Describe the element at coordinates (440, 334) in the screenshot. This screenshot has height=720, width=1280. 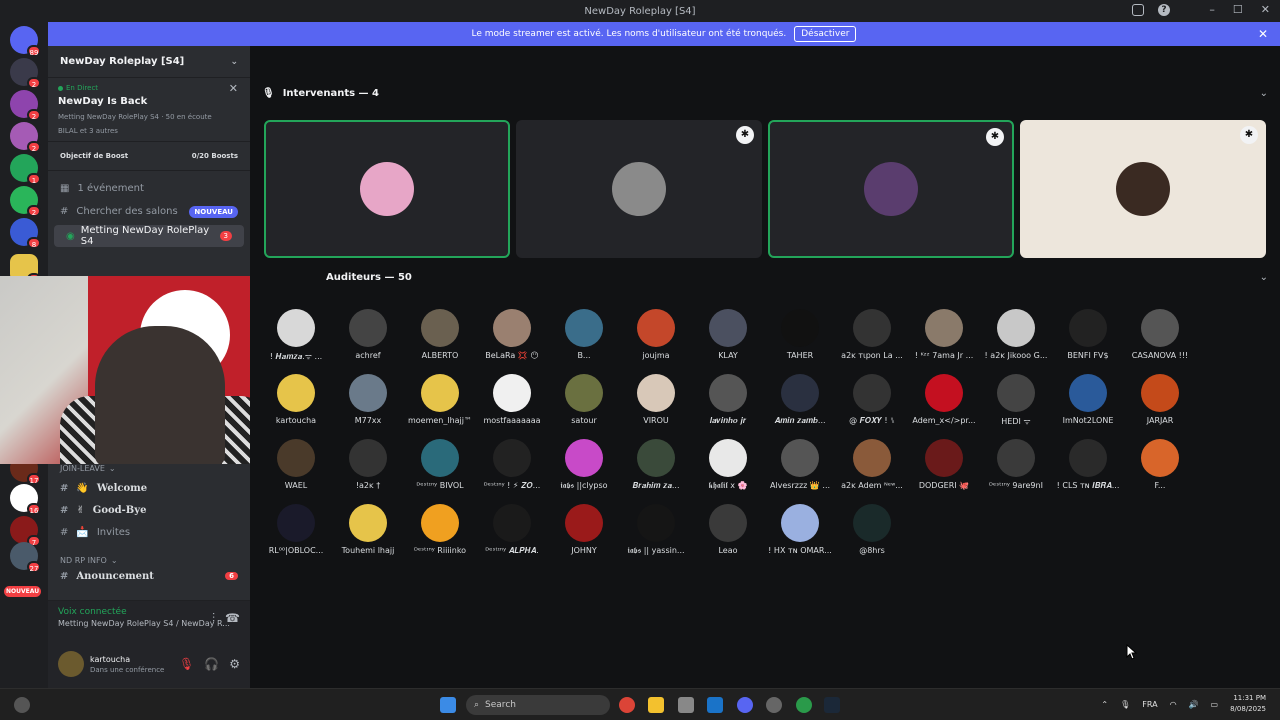
I see `audience-member: ALBERTO` at that location.